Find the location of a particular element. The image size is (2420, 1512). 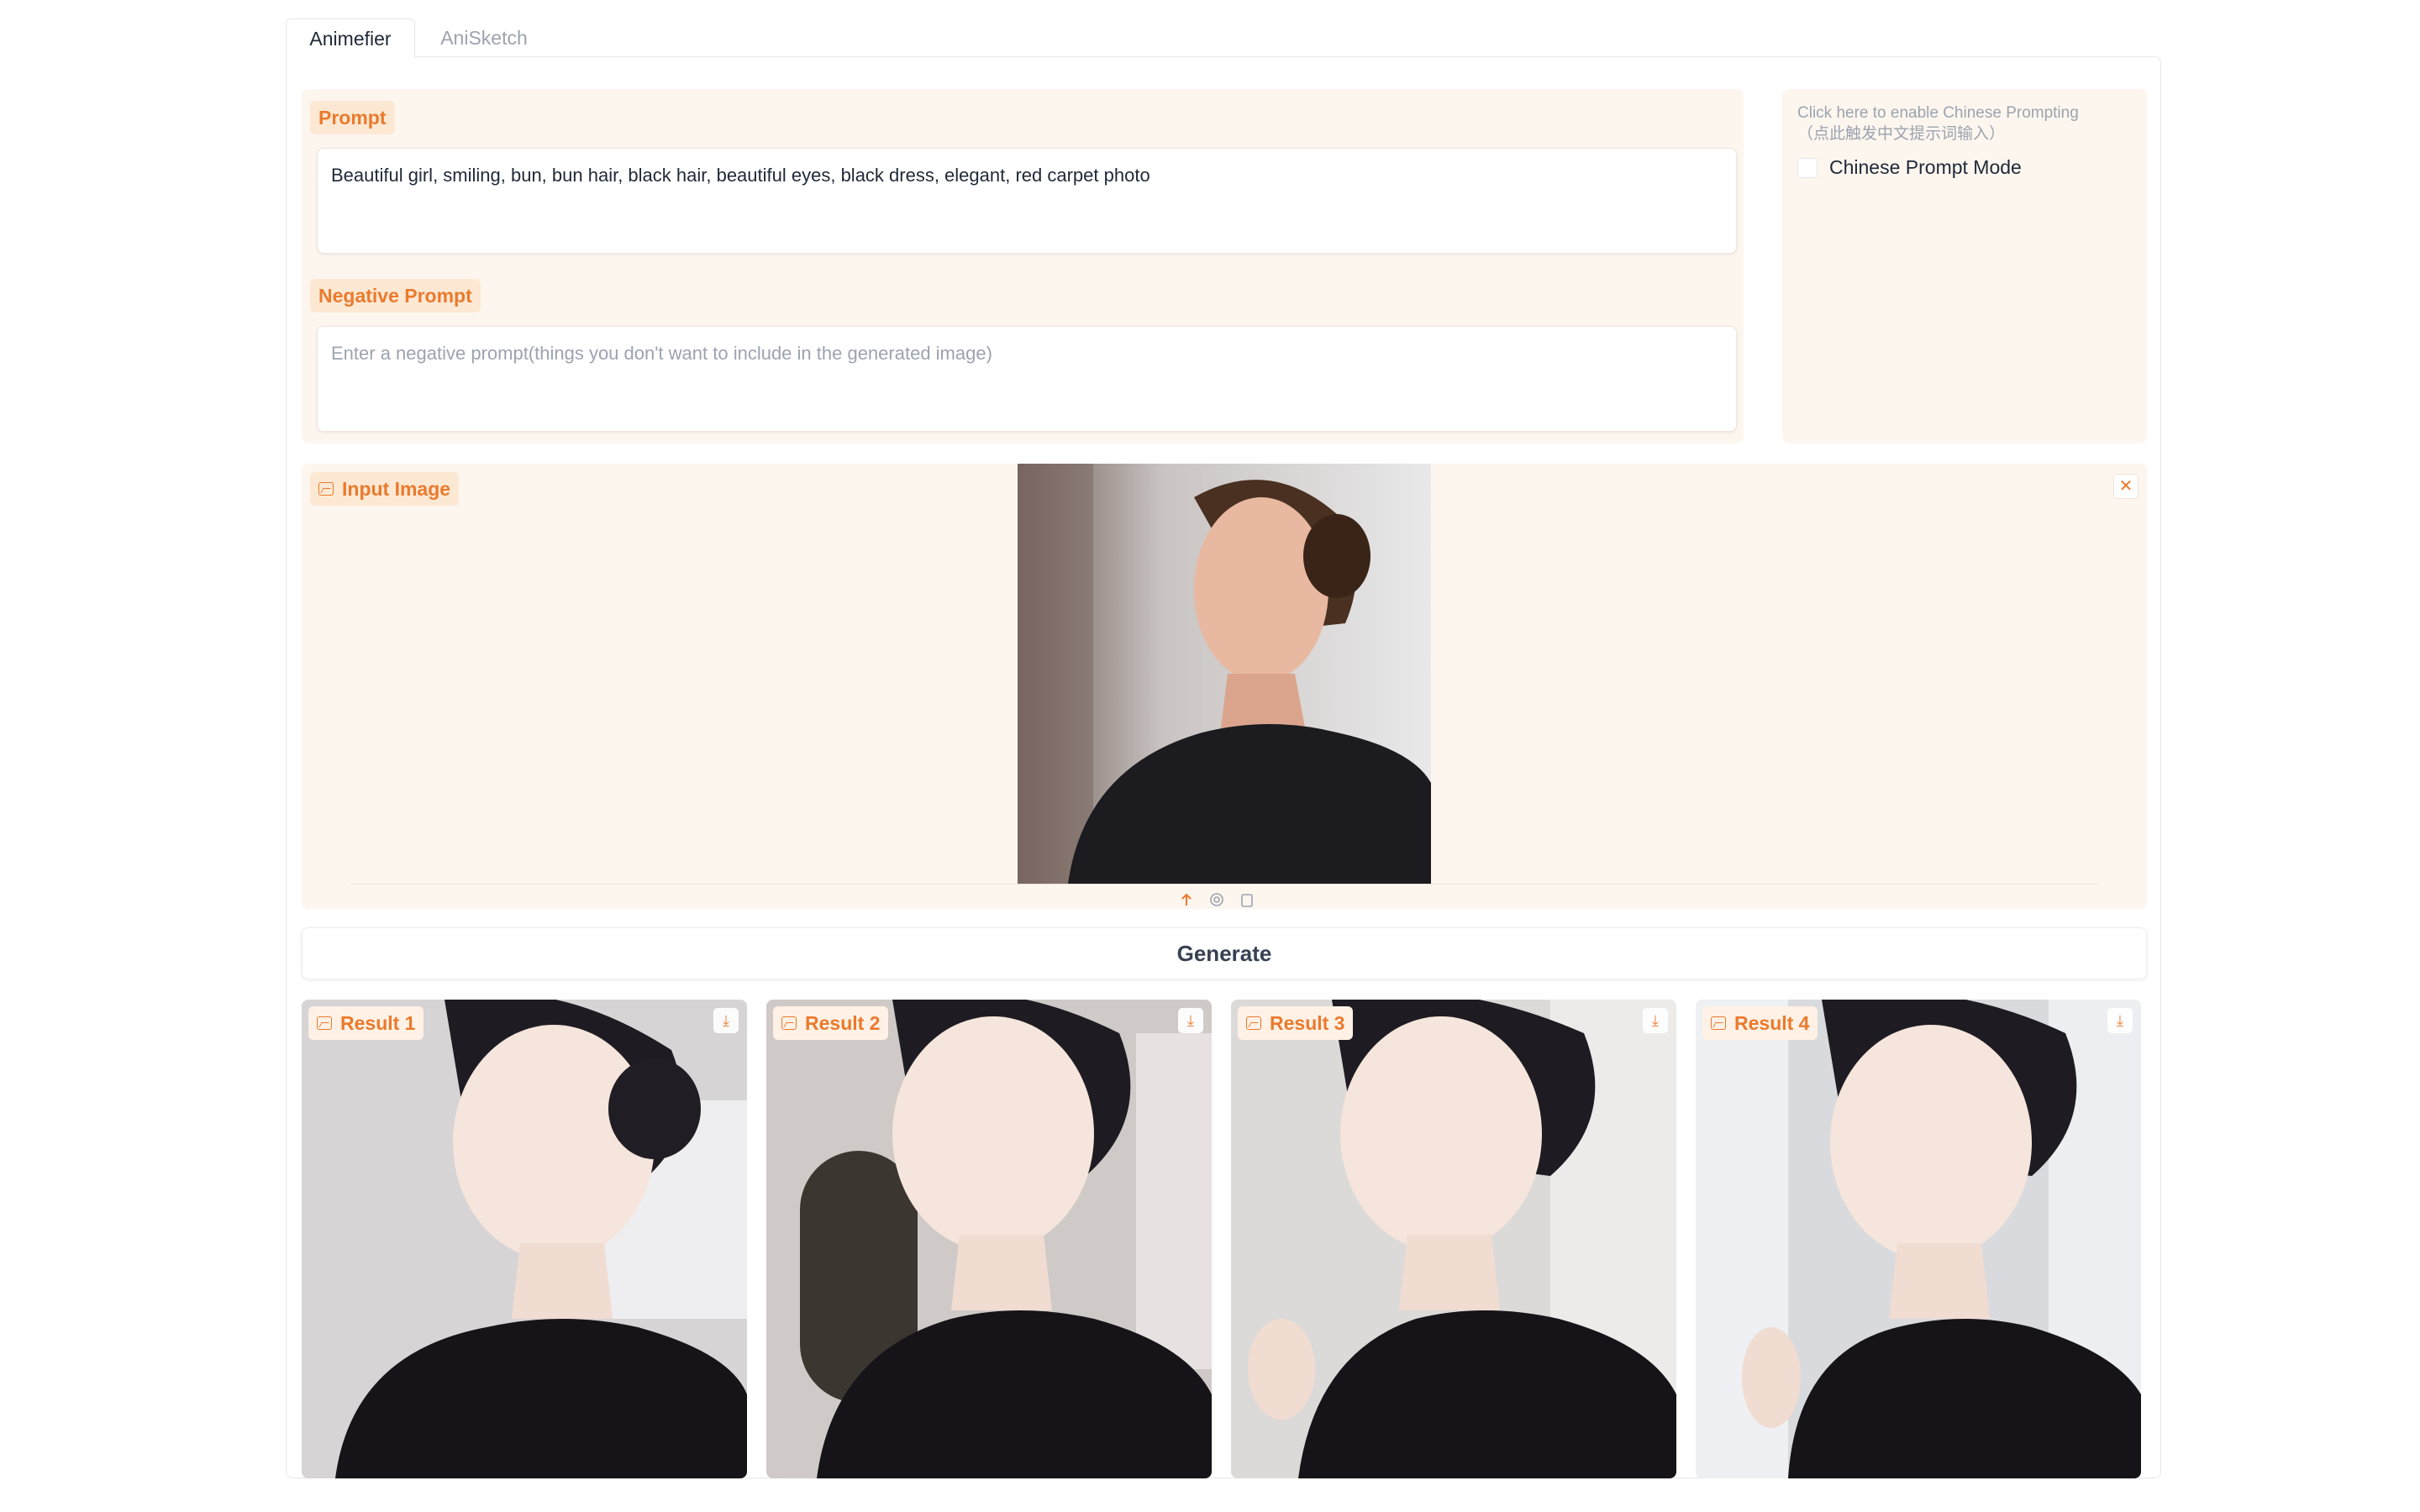

result-4-image is located at coordinates (1919, 1239).